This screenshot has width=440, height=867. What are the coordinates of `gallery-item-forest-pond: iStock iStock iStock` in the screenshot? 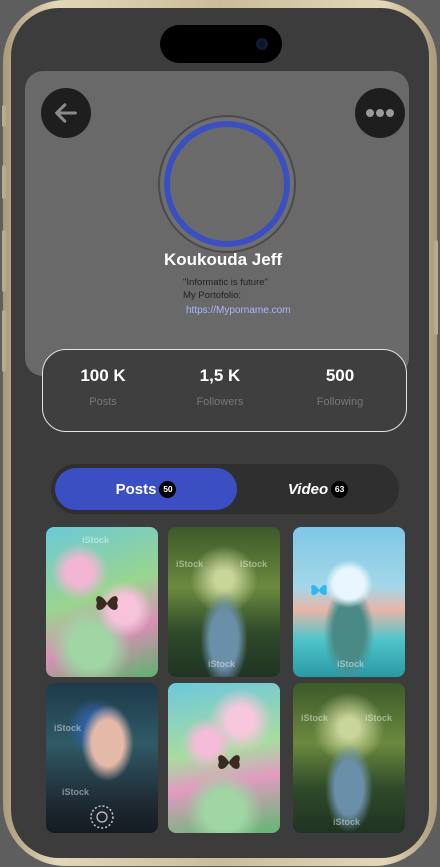 It's located at (224, 602).